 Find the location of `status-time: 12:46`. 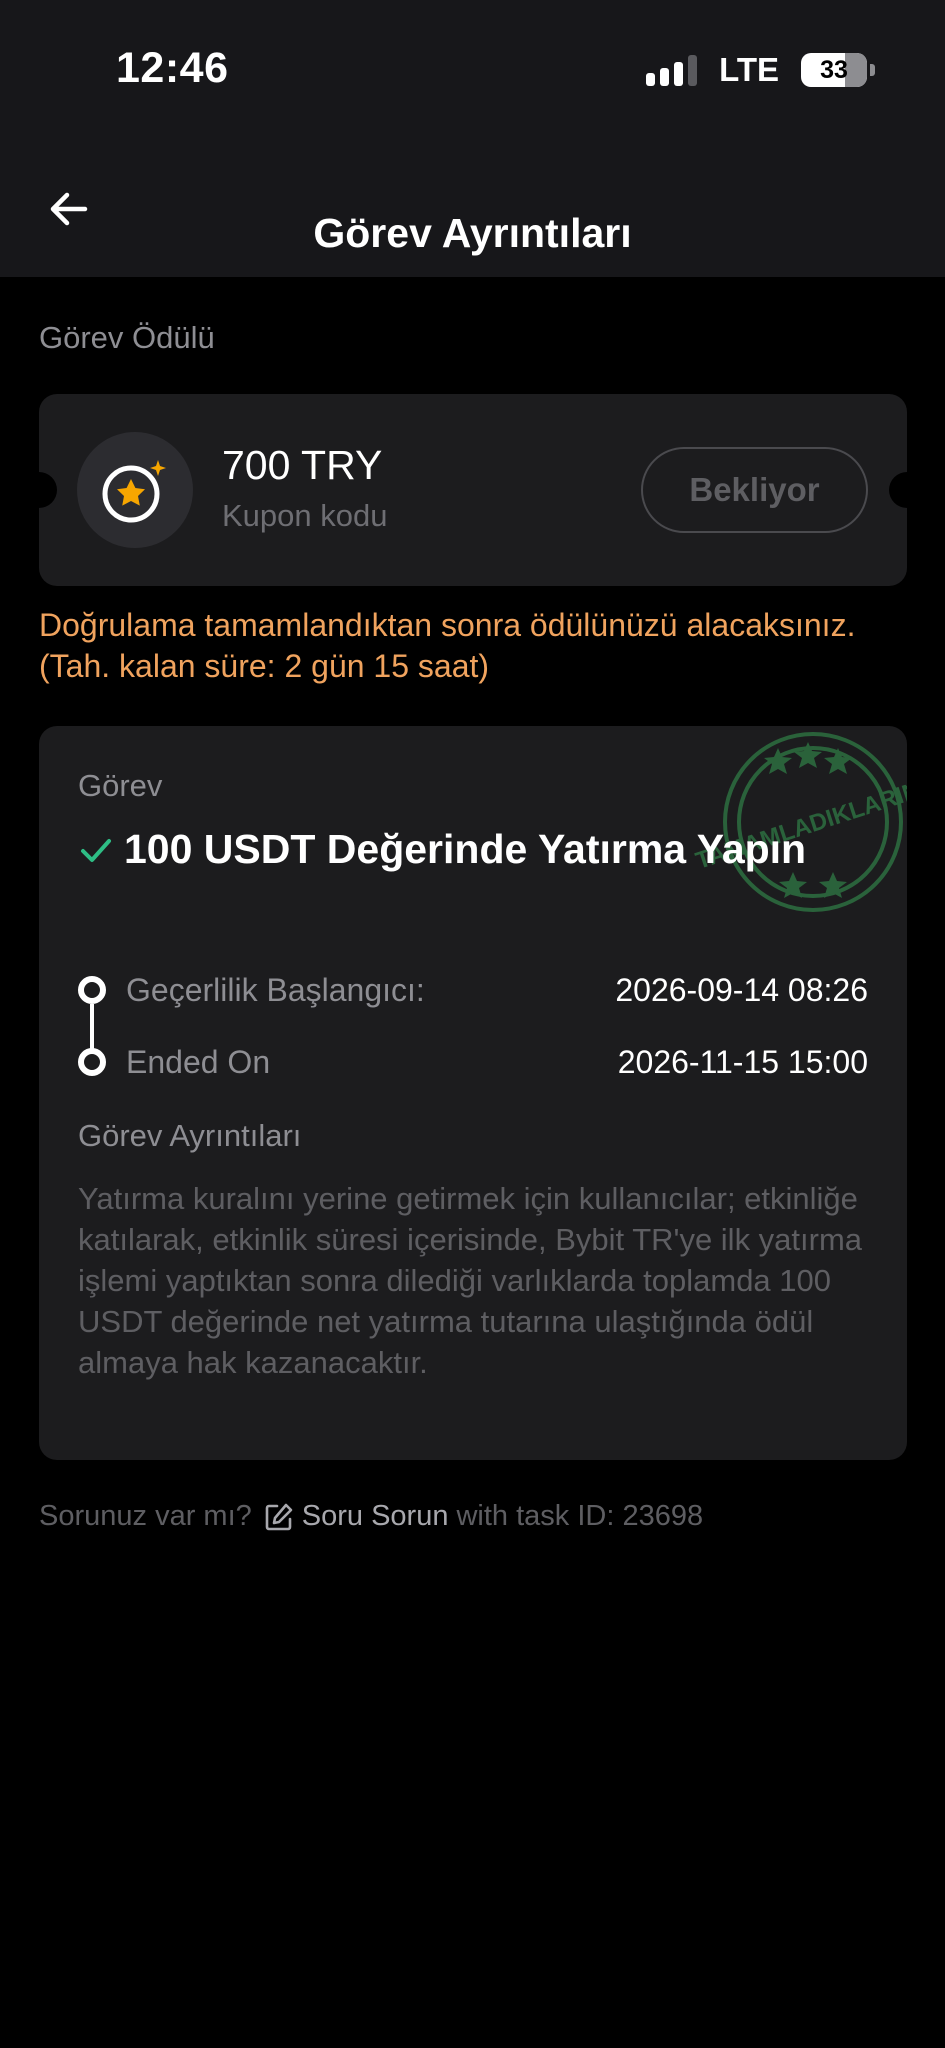

status-time: 12:46 is located at coordinates (172, 68).